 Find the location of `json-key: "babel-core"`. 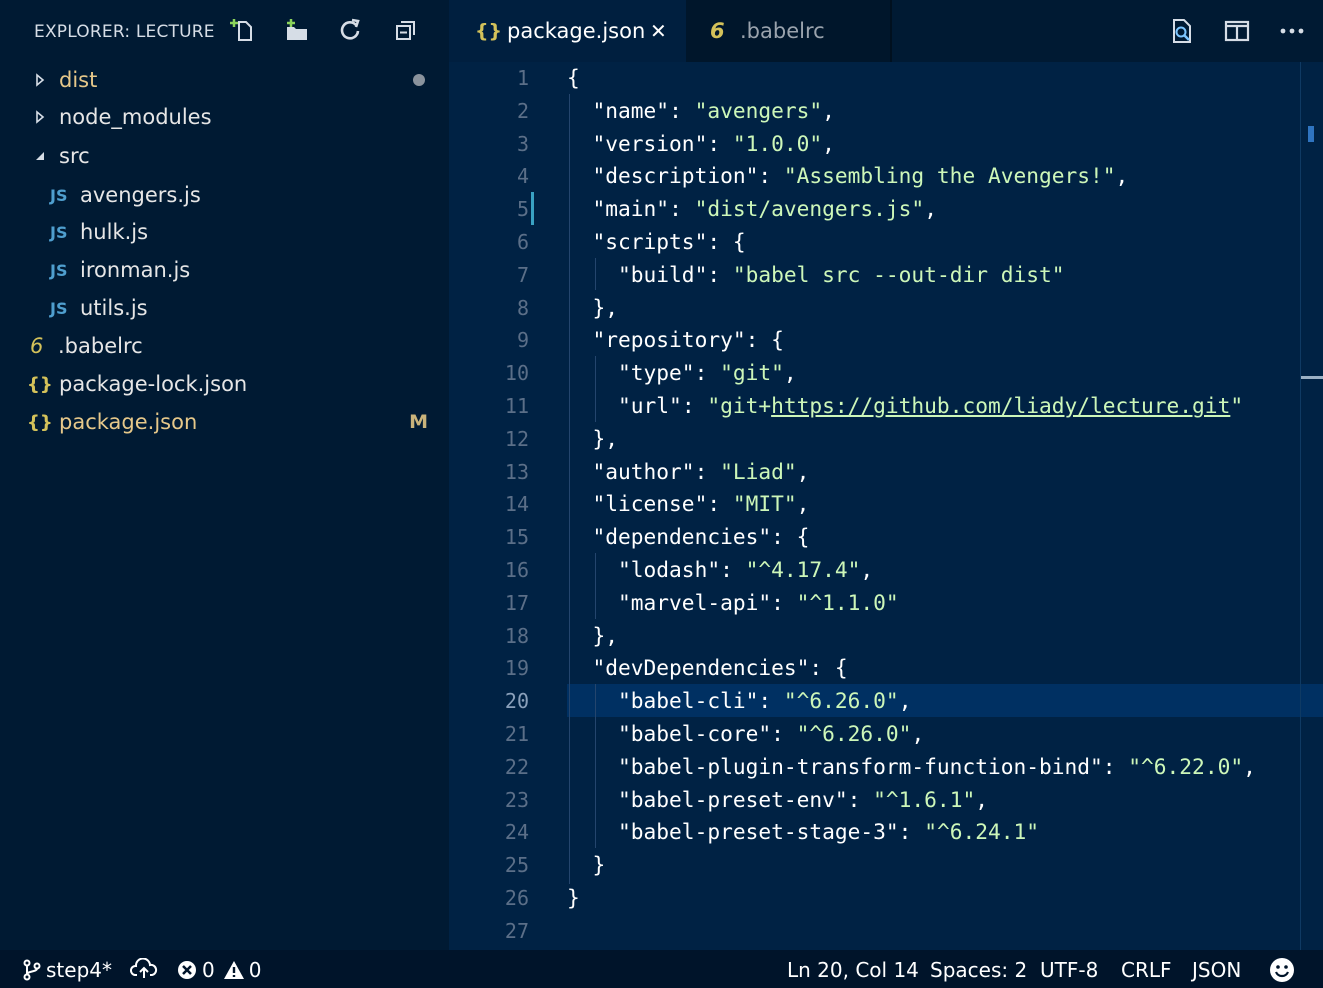

json-key: "babel-core" is located at coordinates (695, 733).